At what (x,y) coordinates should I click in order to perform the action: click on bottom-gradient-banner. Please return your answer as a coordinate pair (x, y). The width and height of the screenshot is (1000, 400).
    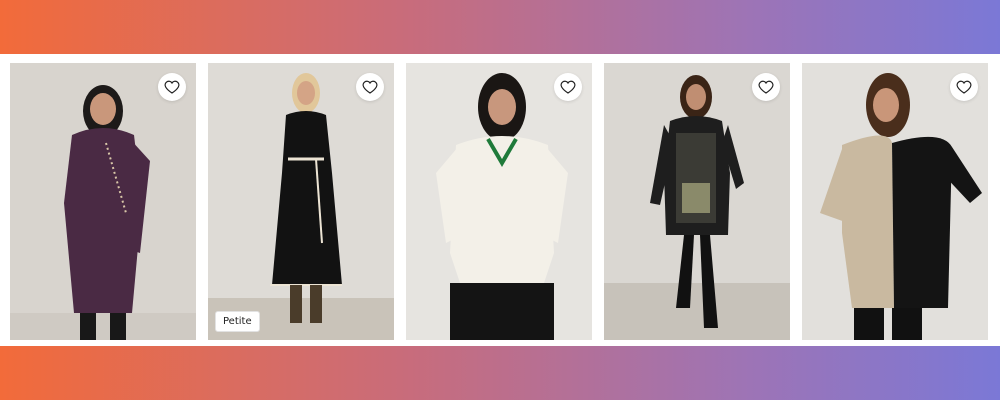
    Looking at the image, I should click on (500, 373).